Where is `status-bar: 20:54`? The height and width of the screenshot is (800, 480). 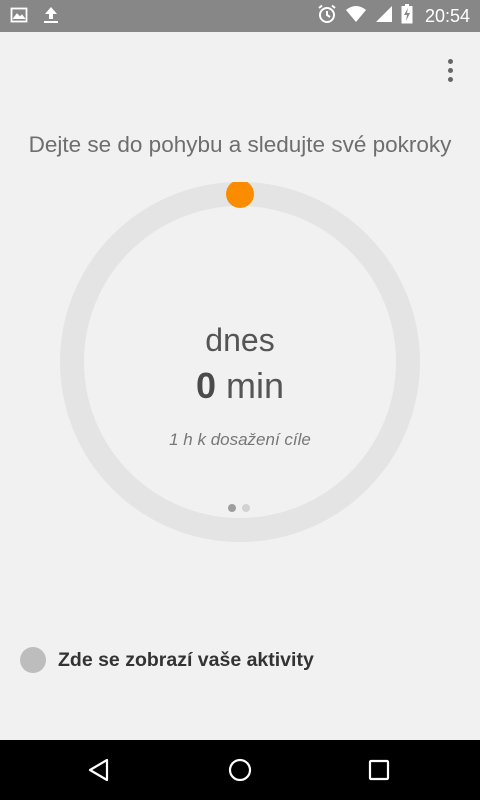
status-bar: 20:54 is located at coordinates (240, 16).